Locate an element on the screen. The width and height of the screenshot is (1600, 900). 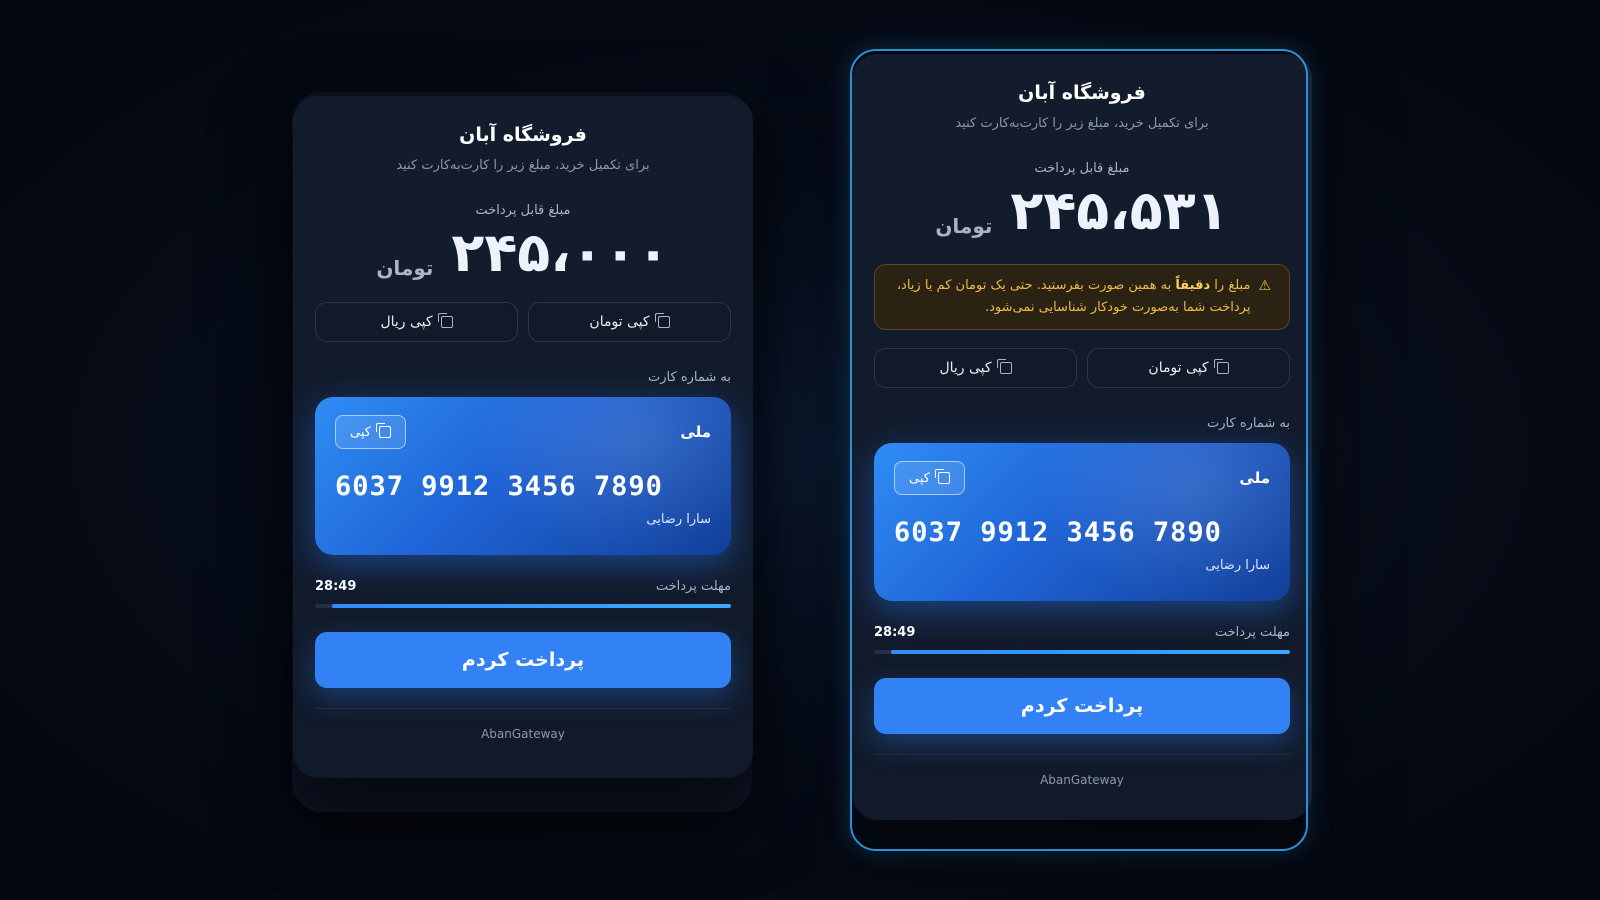
amount-row: ۲۴۵،۵۳۱ تومان is located at coordinates (1082, 211).